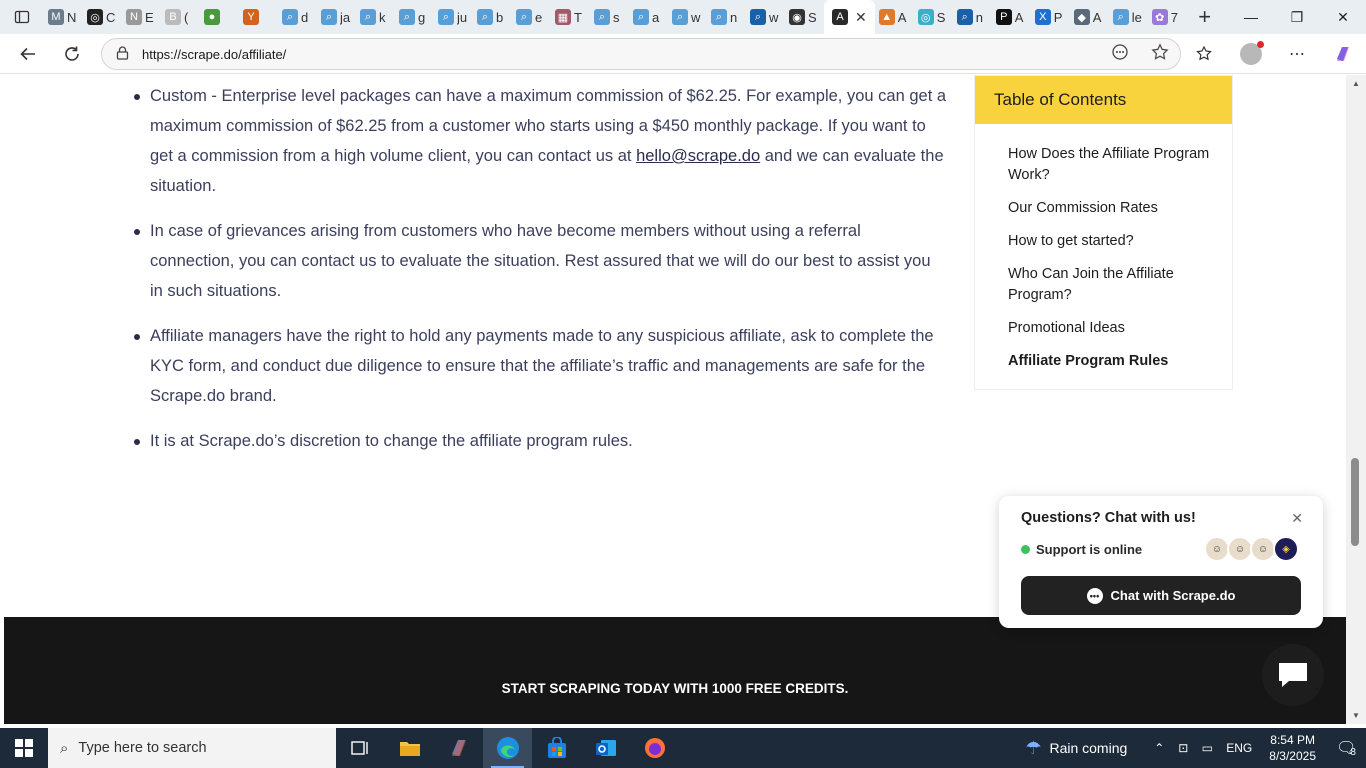  I want to click on browser-tab: ⌕ g, so click(414, 17).